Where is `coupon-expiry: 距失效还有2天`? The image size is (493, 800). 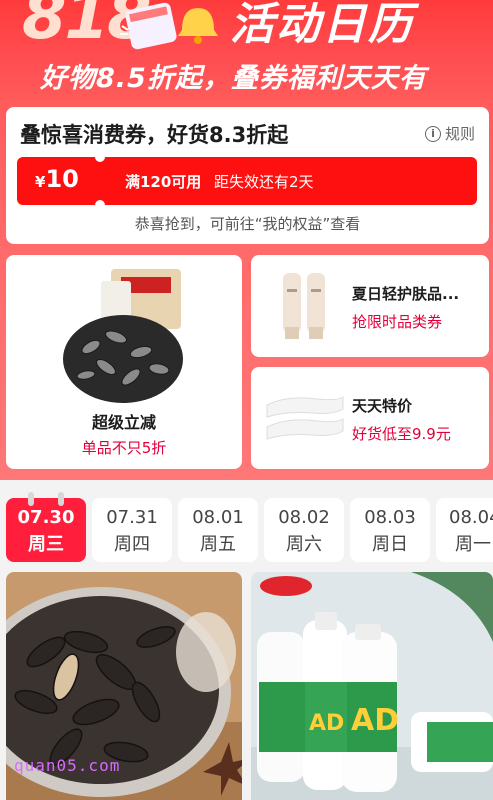
coupon-expiry: 距失效还有2天 is located at coordinates (264, 182).